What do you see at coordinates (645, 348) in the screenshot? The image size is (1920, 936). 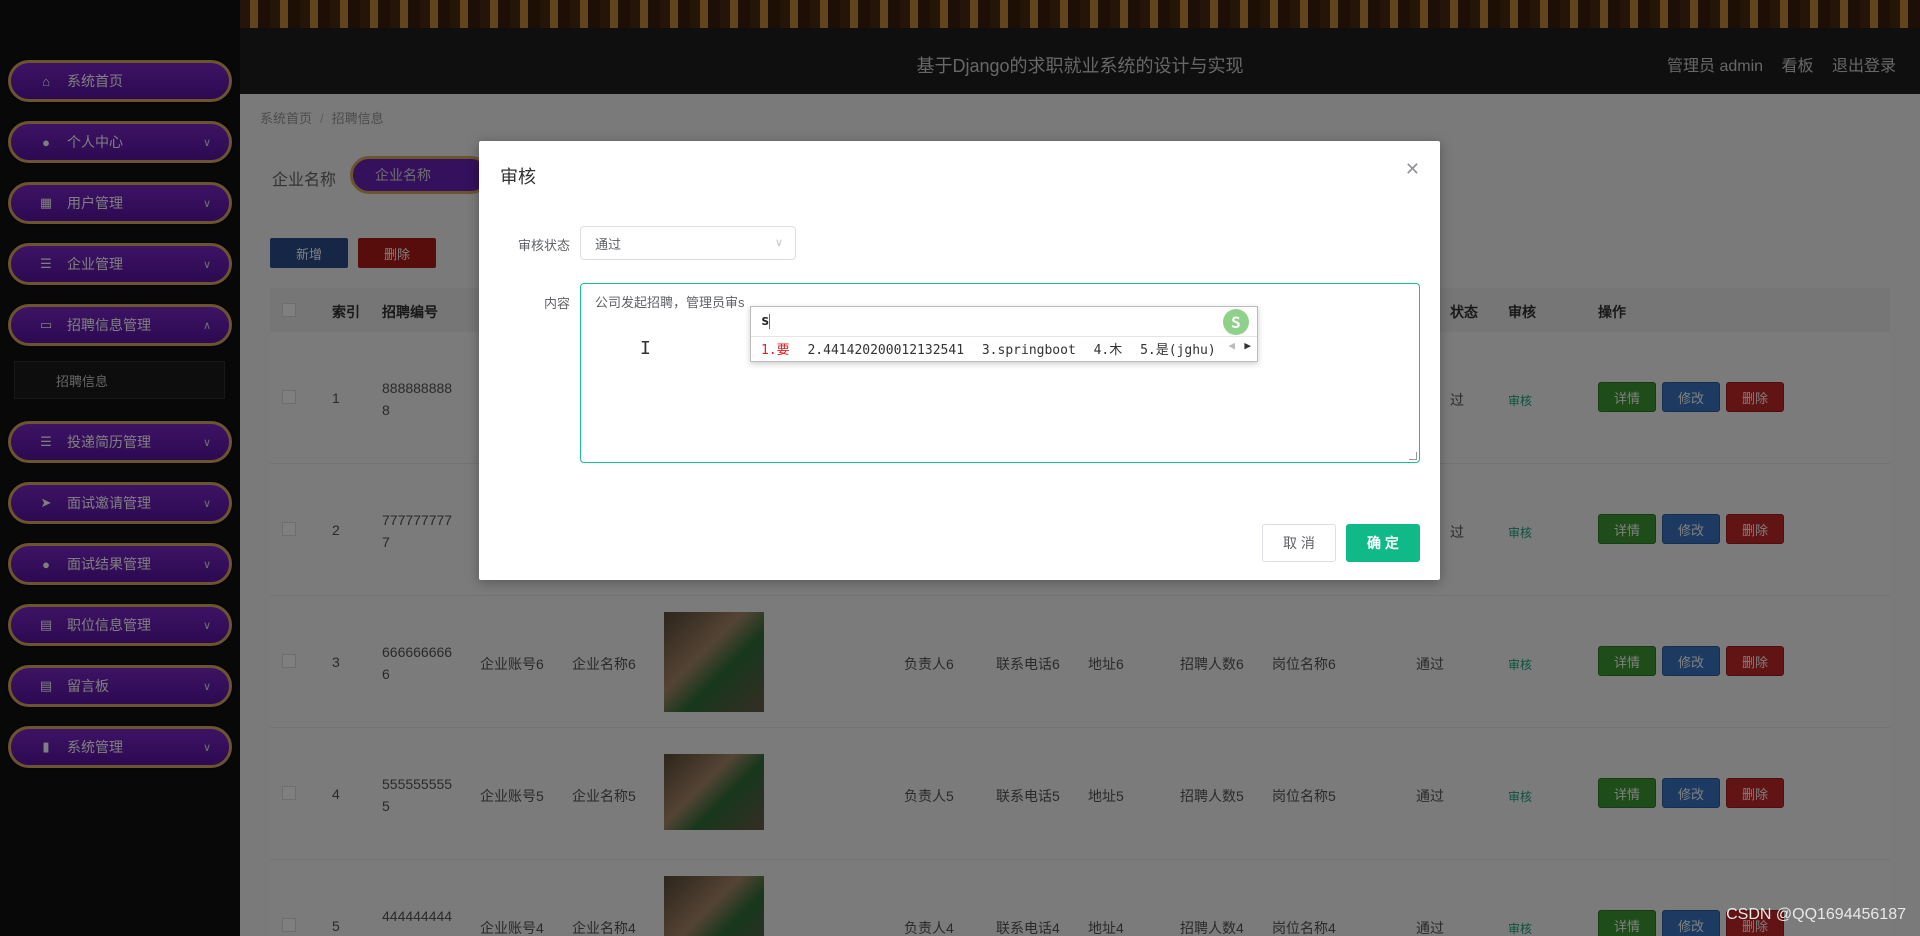 I see `text-cursor-icon: I` at bounding box center [645, 348].